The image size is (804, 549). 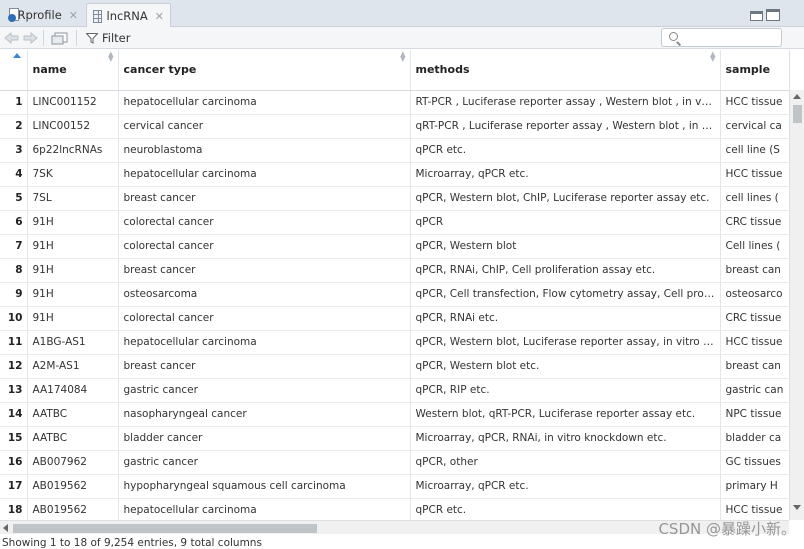 What do you see at coordinates (14, 174) in the screenshot?
I see `row-number-cell: 4` at bounding box center [14, 174].